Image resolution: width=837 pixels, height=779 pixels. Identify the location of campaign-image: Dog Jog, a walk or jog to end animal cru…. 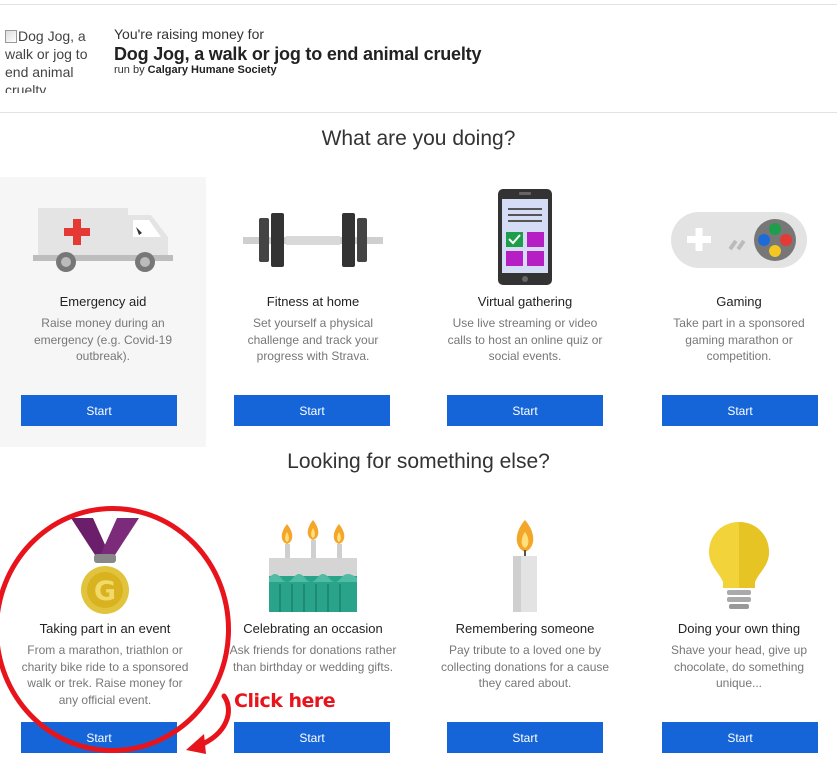
(50, 60).